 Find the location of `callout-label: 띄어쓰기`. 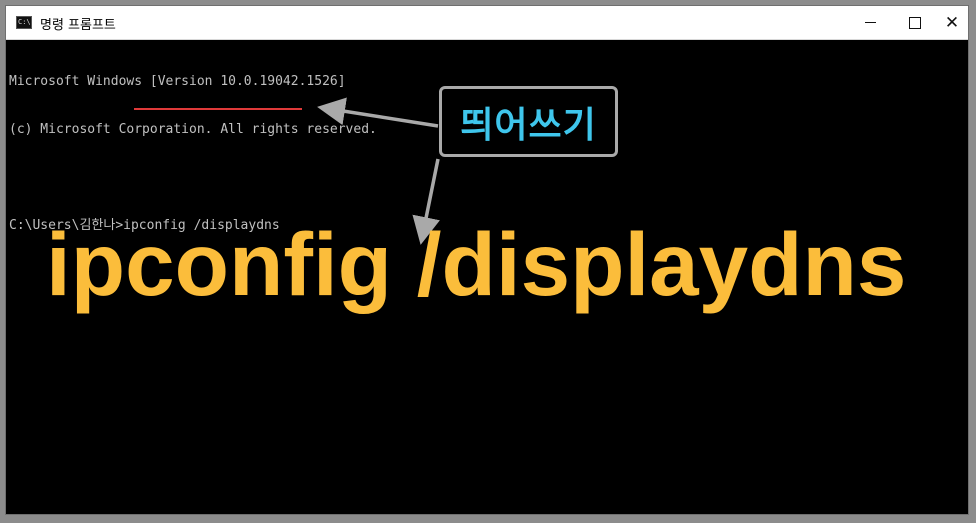

callout-label: 띄어쓰기 is located at coordinates (528, 125).